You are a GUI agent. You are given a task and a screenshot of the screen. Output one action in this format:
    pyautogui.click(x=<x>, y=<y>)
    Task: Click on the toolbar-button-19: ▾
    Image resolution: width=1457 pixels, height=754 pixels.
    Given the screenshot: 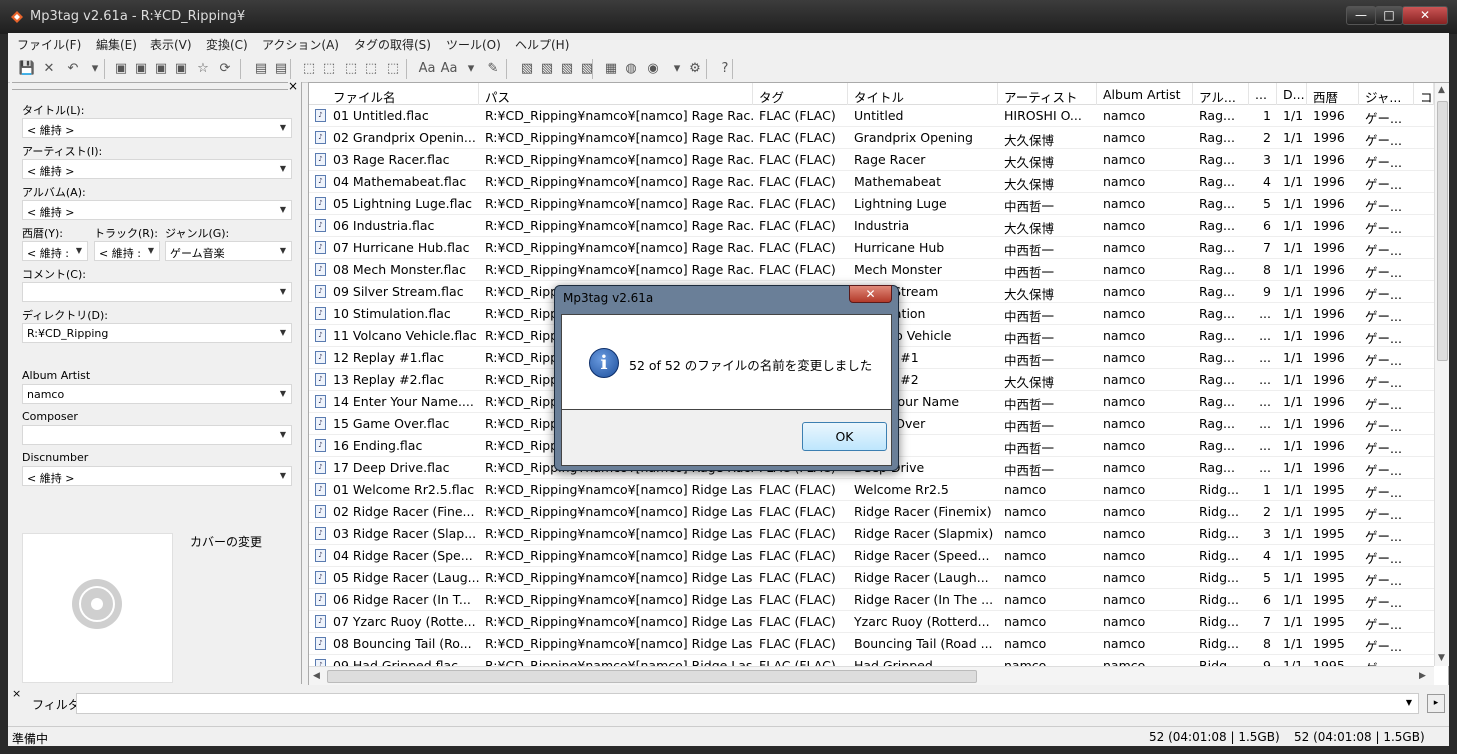 What is the action you would take?
    pyautogui.click(x=471, y=69)
    